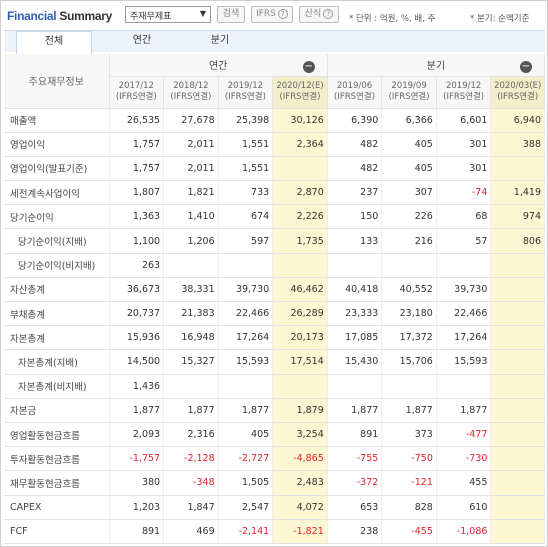 This screenshot has width=548, height=547. Describe the element at coordinates (464, 314) in the screenshot. I see `table-cell: 22,466` at that location.